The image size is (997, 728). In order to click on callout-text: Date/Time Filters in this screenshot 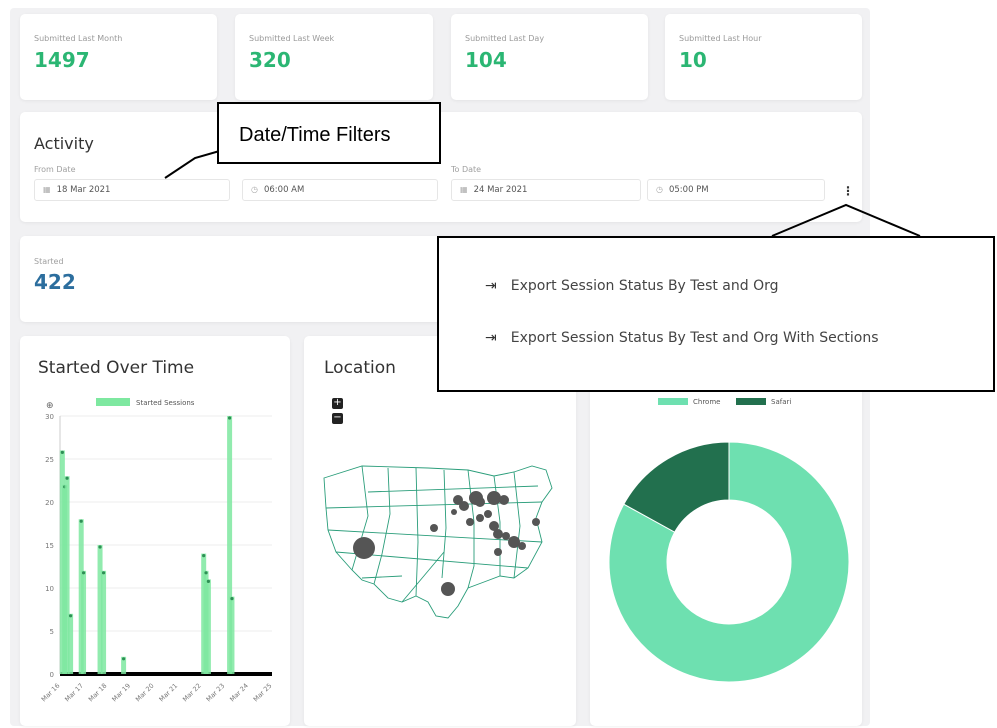, I will do `click(315, 135)`.